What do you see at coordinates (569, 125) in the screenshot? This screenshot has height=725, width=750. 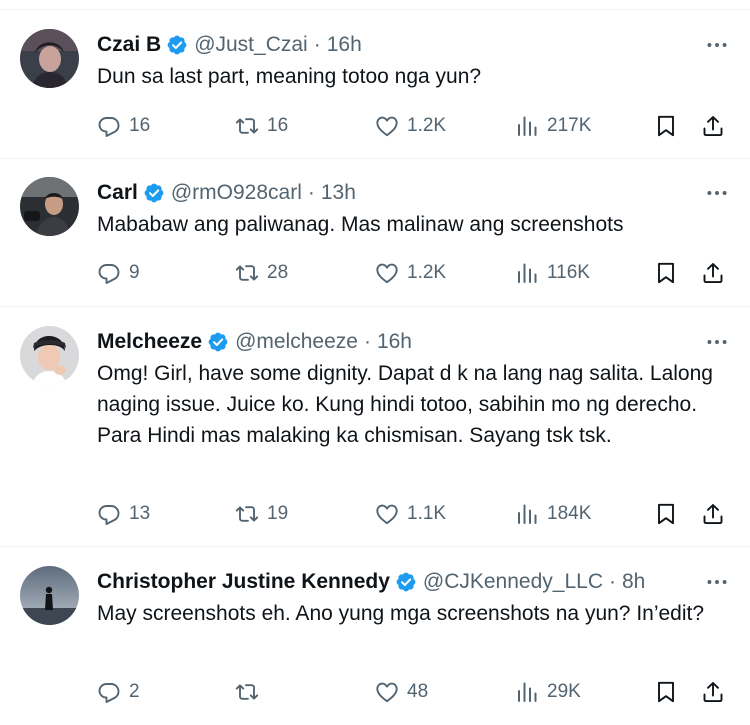 I see `view-count: 217K` at bounding box center [569, 125].